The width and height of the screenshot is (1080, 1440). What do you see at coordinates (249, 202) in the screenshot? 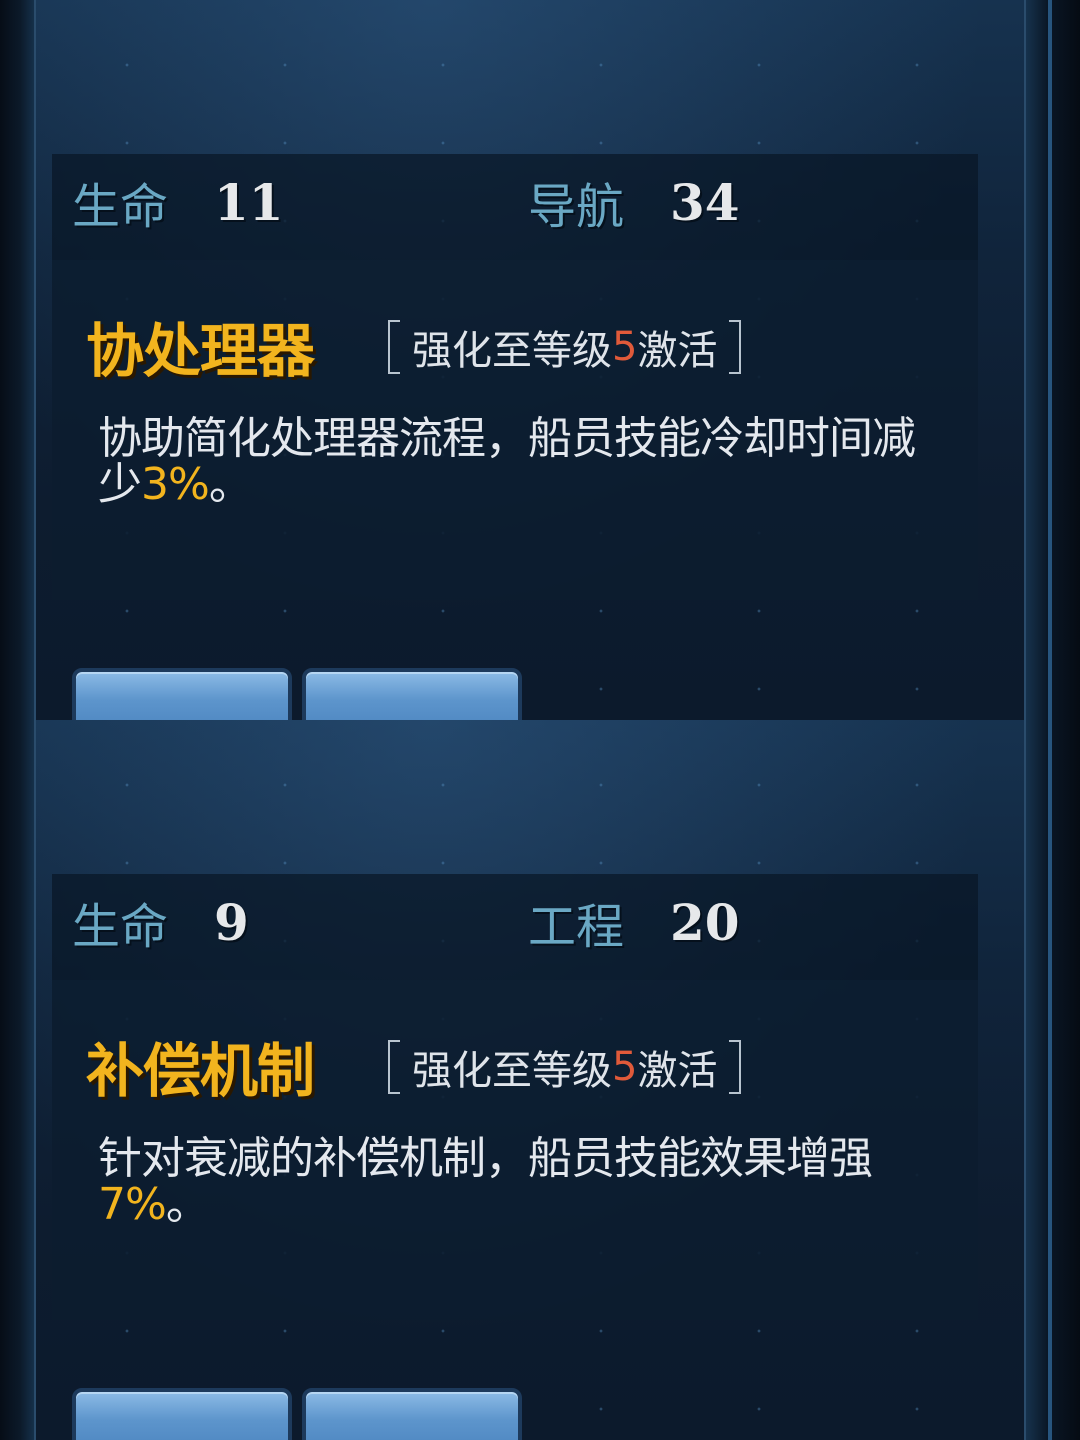
I see `stat-value: 11` at bounding box center [249, 202].